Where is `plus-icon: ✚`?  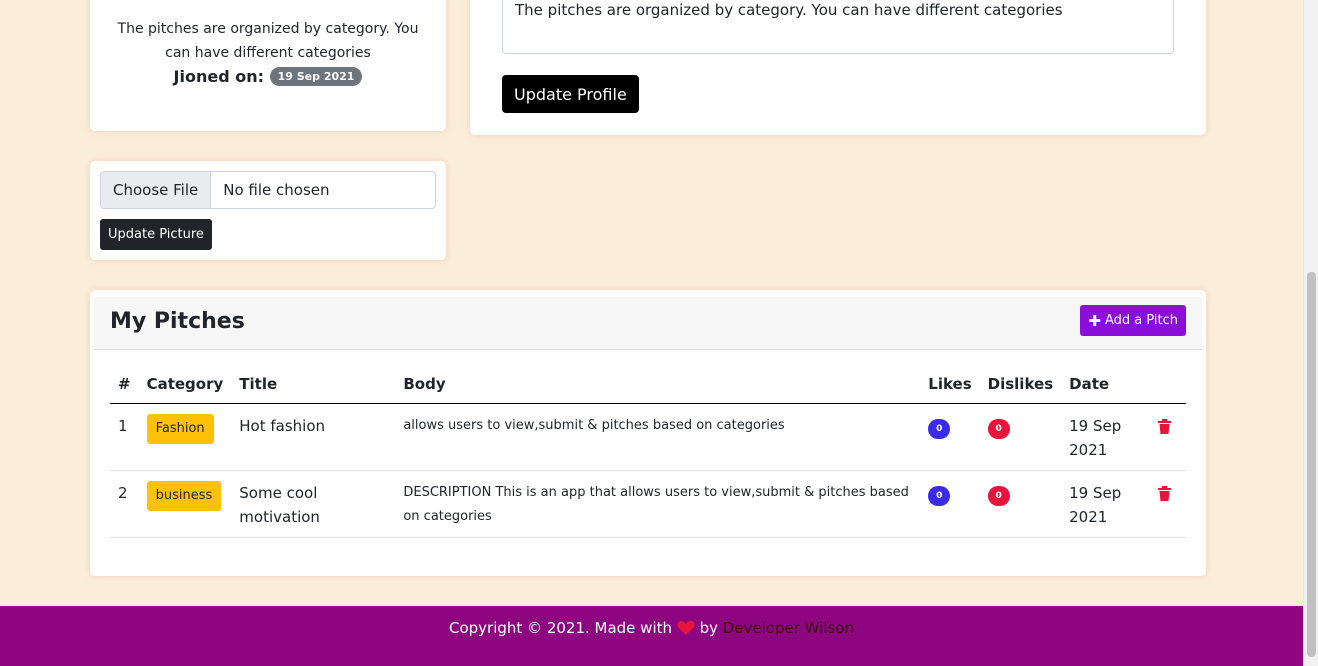
plus-icon: ✚ is located at coordinates (1094, 320).